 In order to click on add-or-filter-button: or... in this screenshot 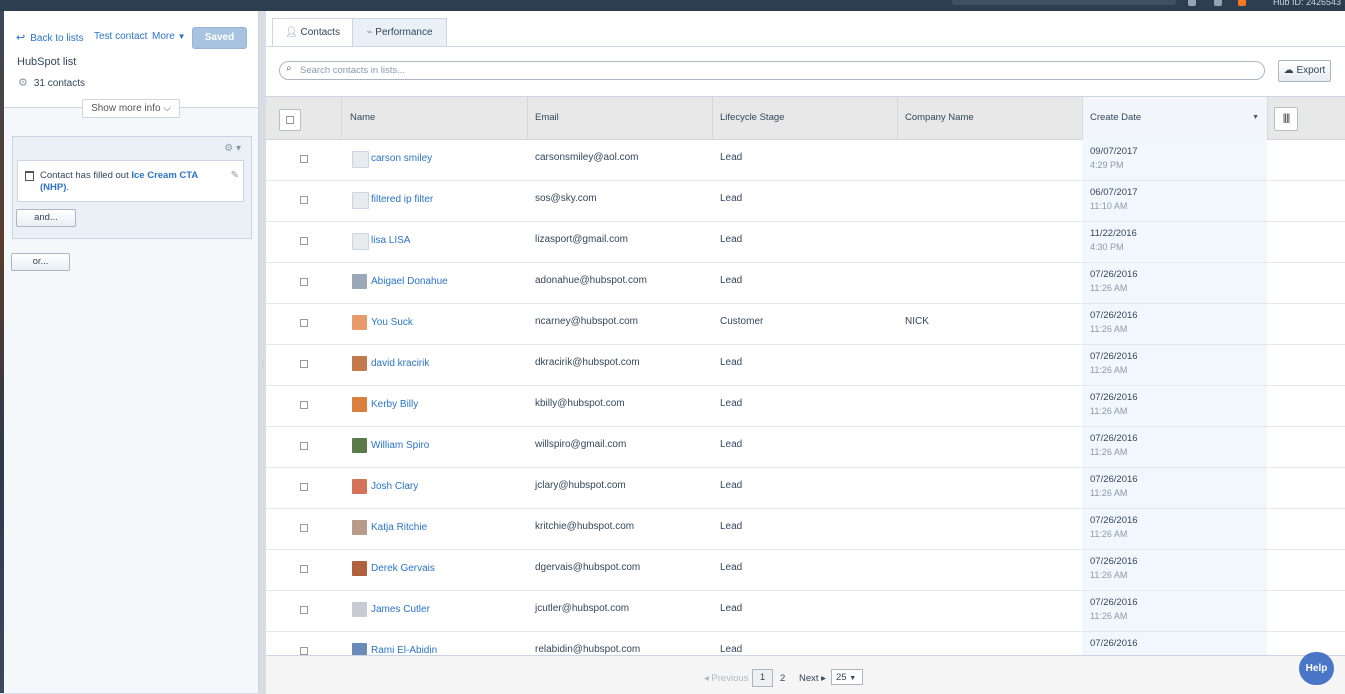, I will do `click(40, 262)`.